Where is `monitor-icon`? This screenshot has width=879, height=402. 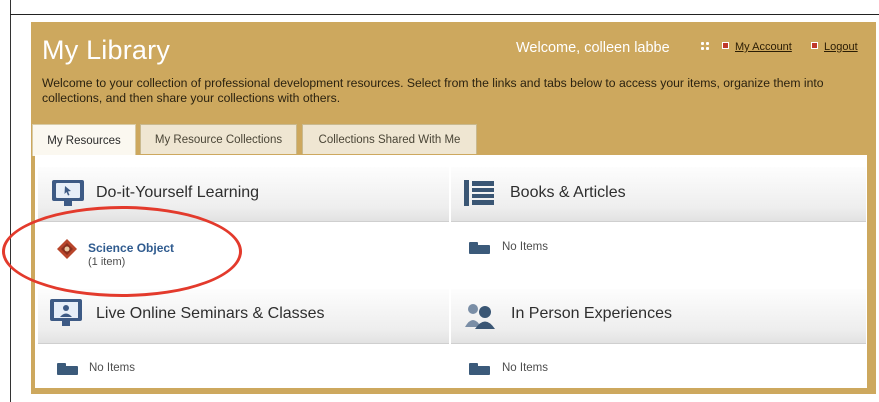 monitor-icon is located at coordinates (68, 193).